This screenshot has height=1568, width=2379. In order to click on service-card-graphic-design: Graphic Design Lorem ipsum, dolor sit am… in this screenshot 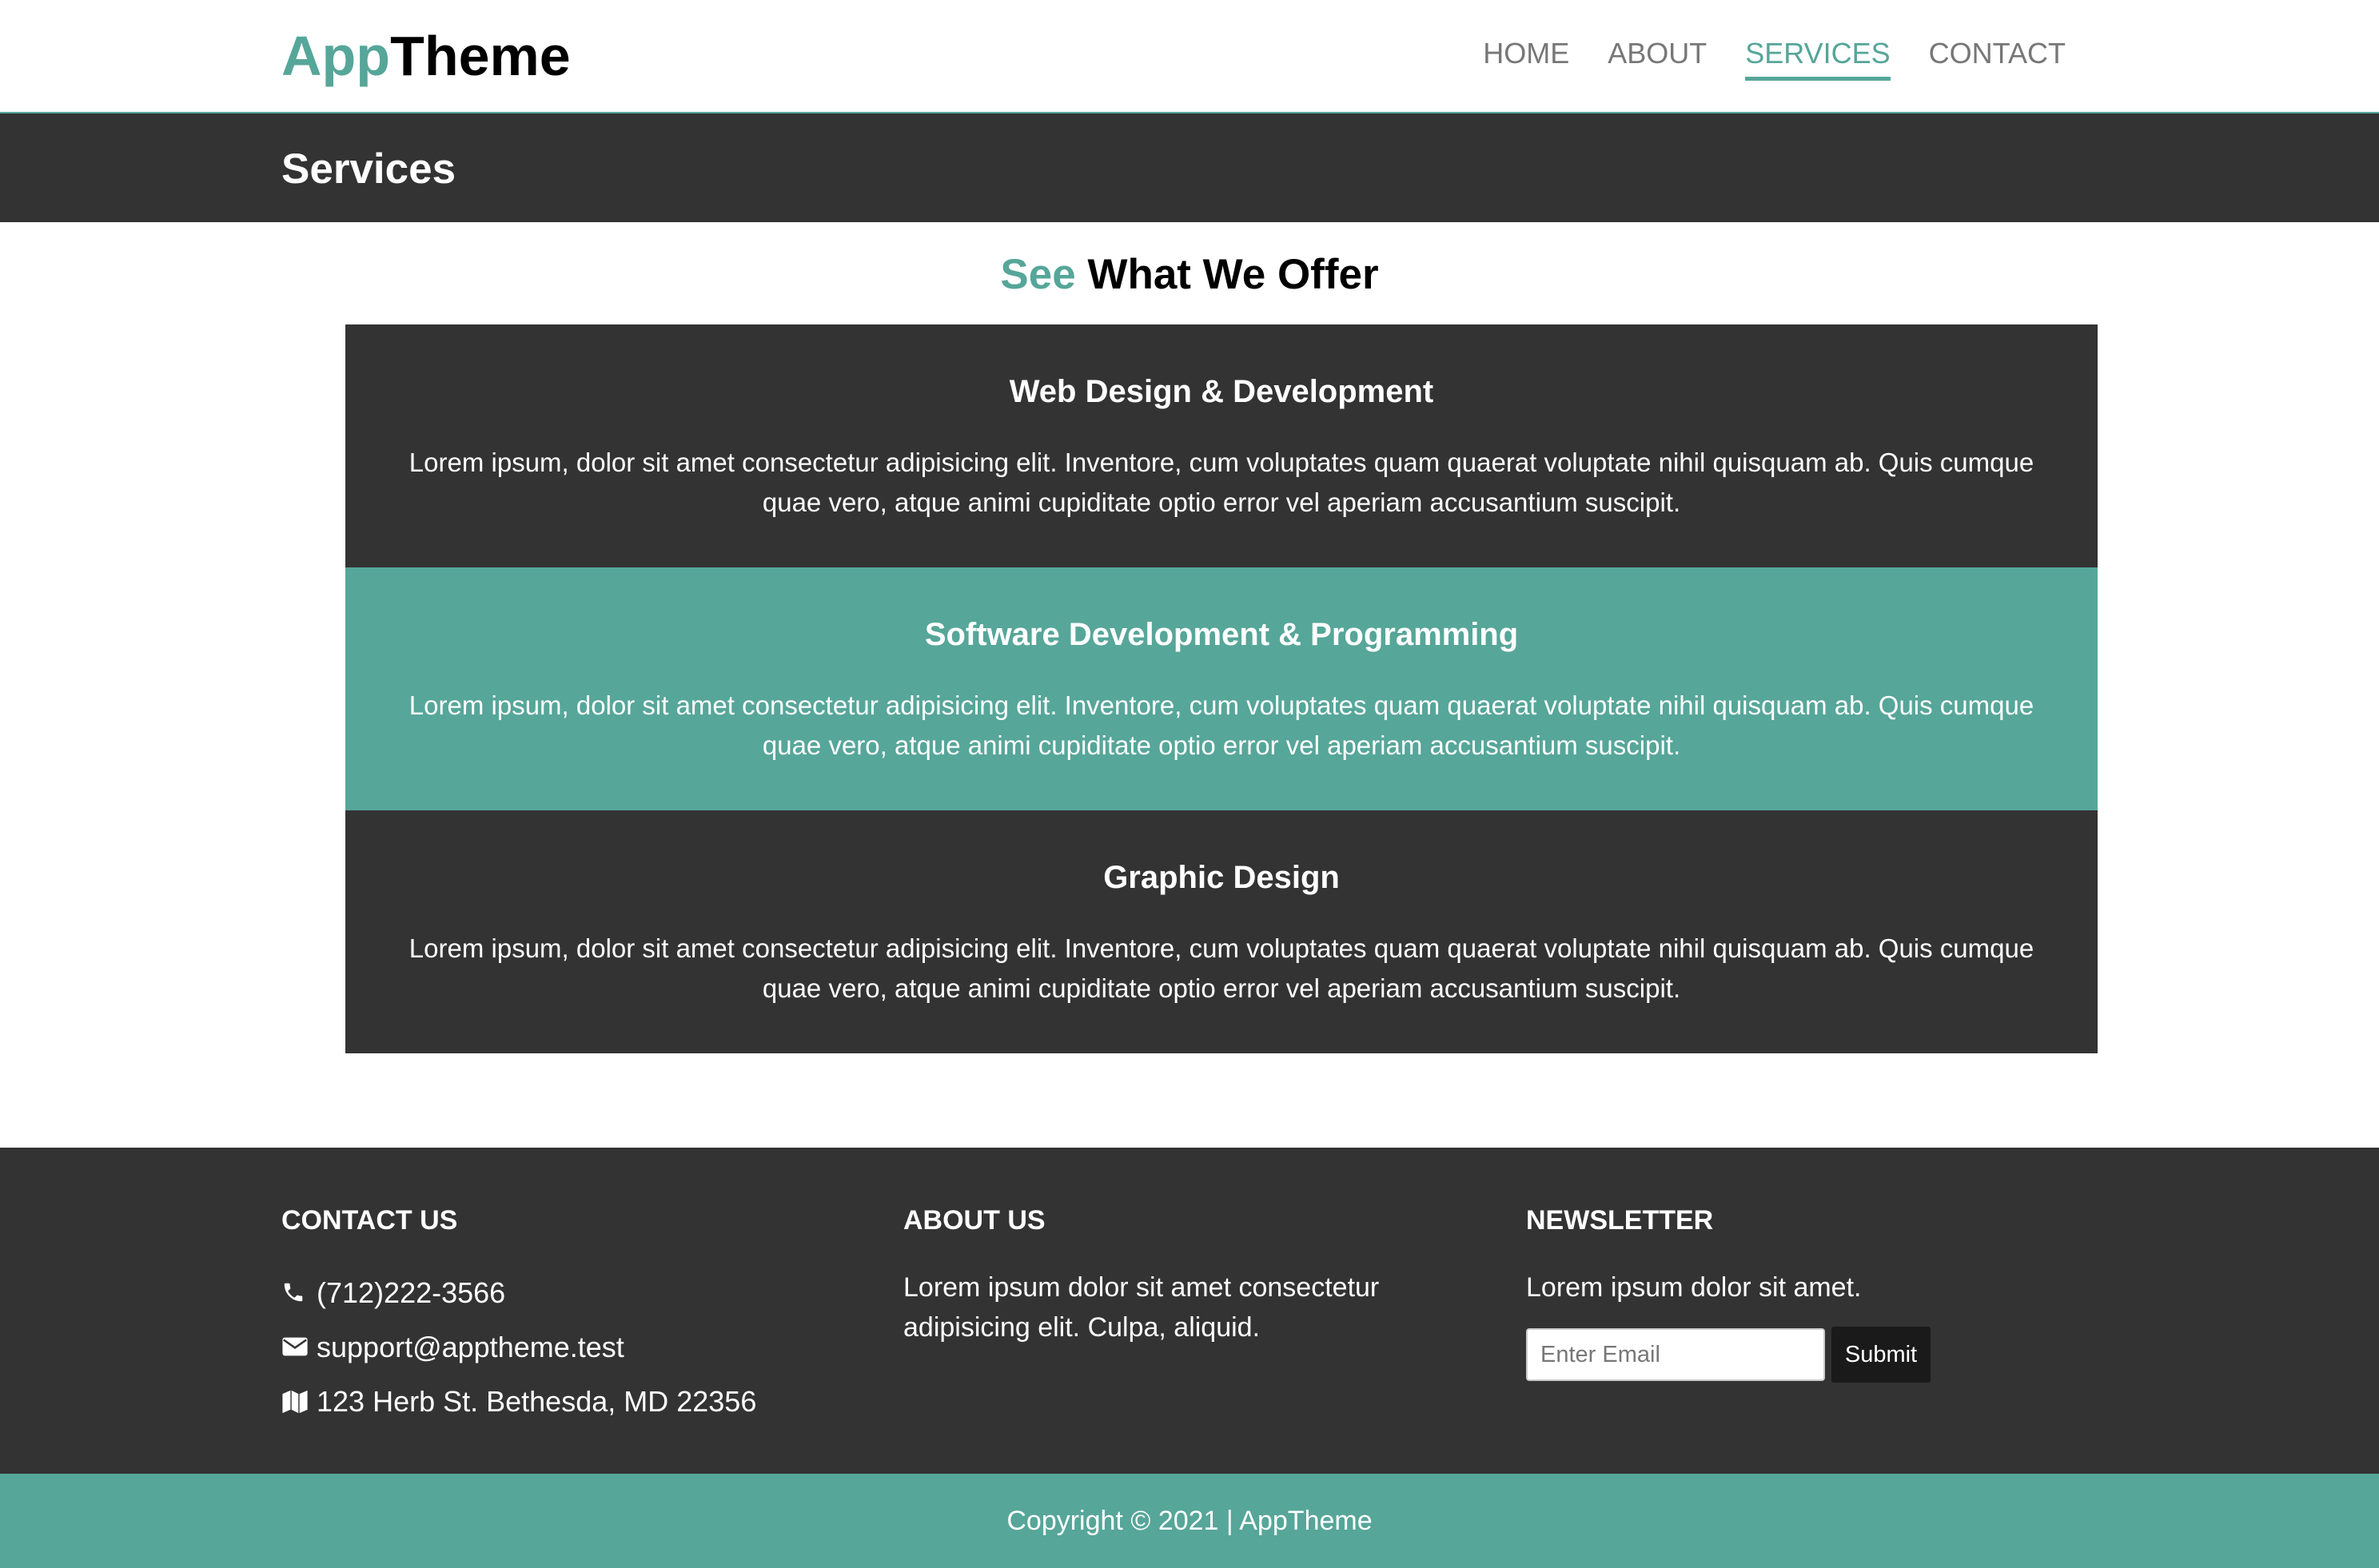, I will do `click(1221, 931)`.